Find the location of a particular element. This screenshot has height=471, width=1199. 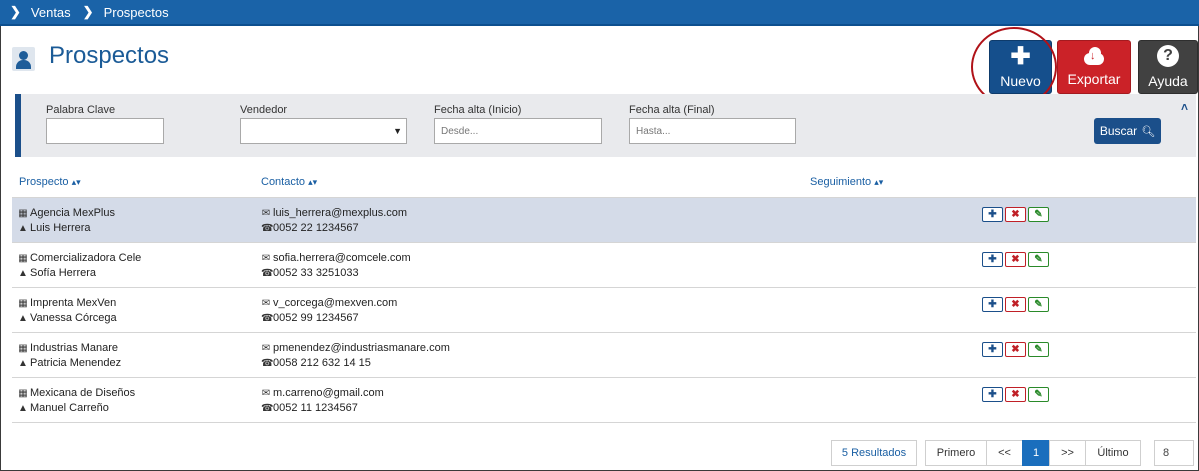

pagination-first: Primero is located at coordinates (956, 453).